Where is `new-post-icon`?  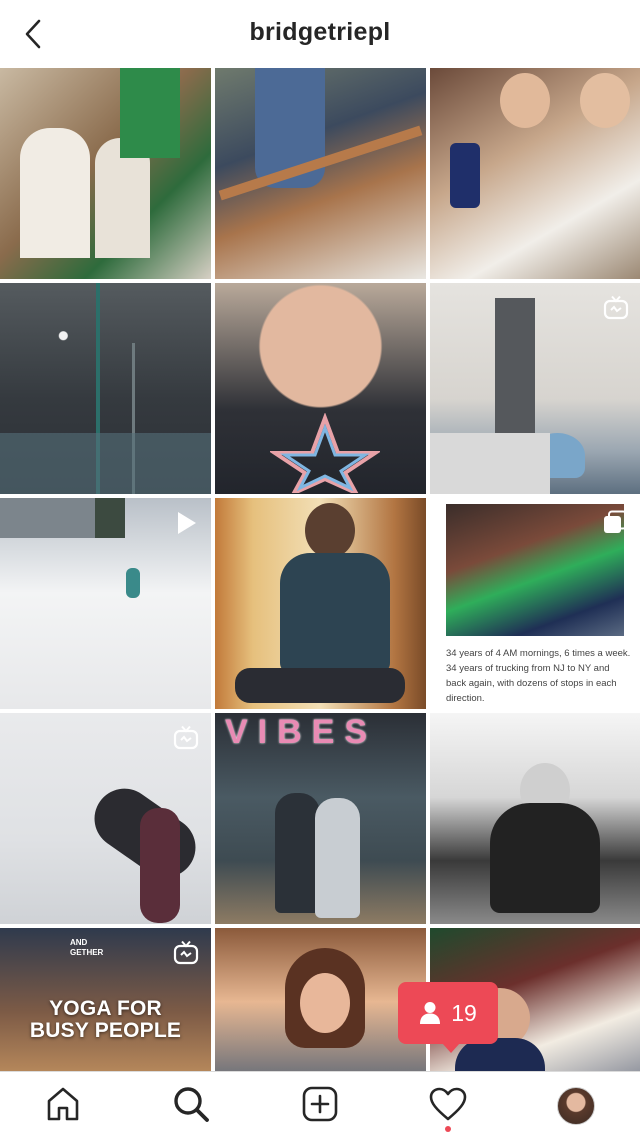
new-post-icon is located at coordinates (320, 1104).